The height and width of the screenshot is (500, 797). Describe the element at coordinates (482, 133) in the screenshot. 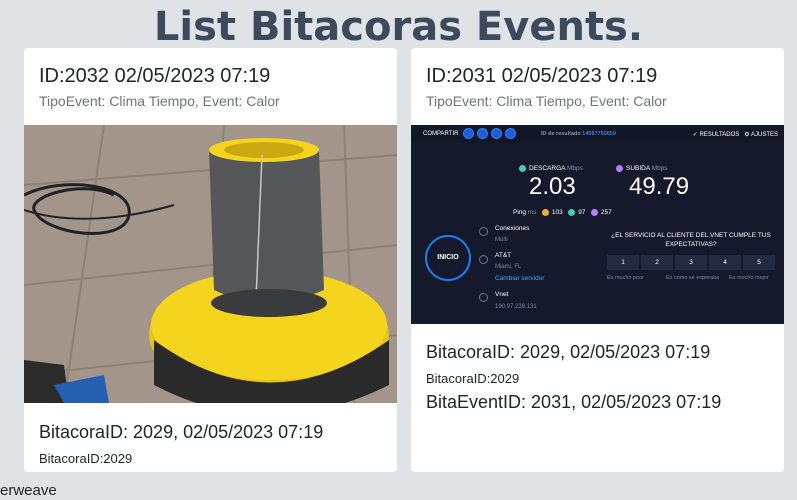

I see `twitter-icon` at that location.